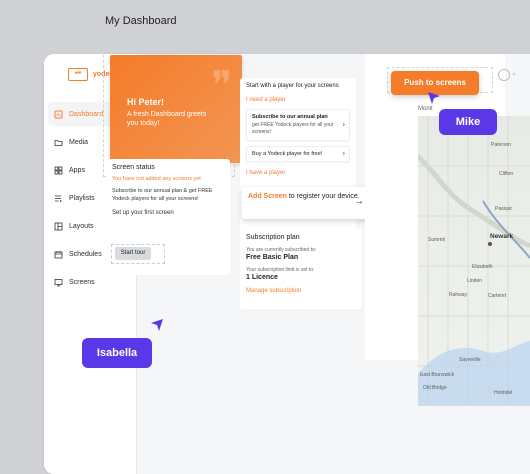 This screenshot has height=474, width=530. Describe the element at coordinates (266, 173) in the screenshot. I see `have-player-label: I have a player` at that location.